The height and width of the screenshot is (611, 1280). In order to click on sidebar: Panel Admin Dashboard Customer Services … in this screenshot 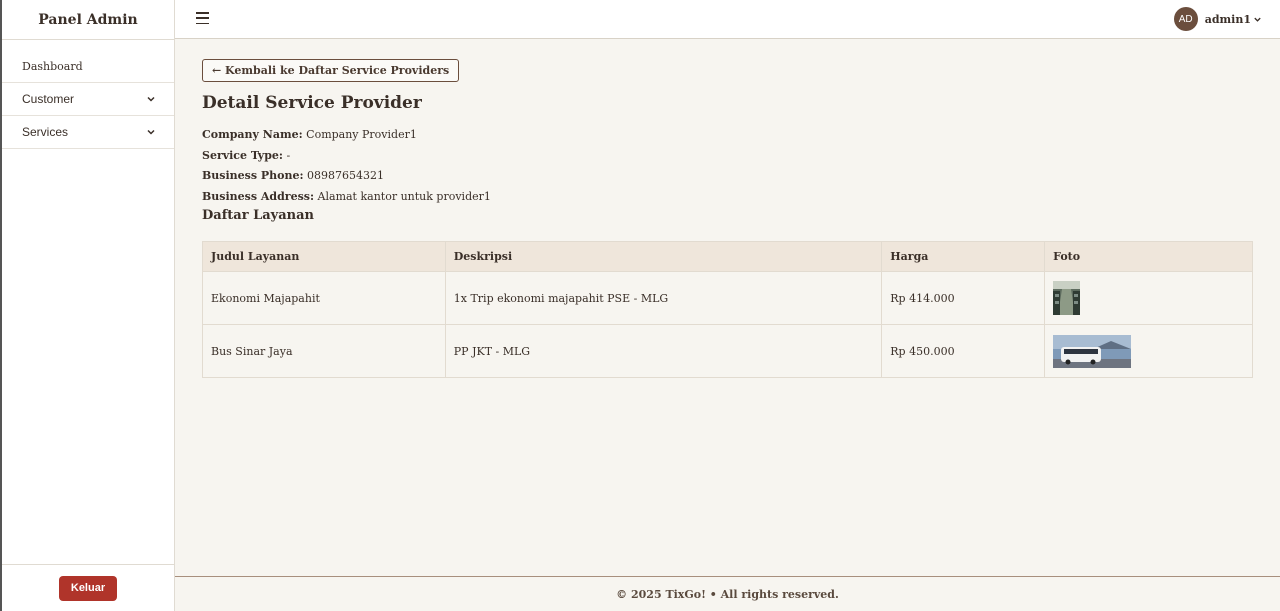, I will do `click(87, 305)`.